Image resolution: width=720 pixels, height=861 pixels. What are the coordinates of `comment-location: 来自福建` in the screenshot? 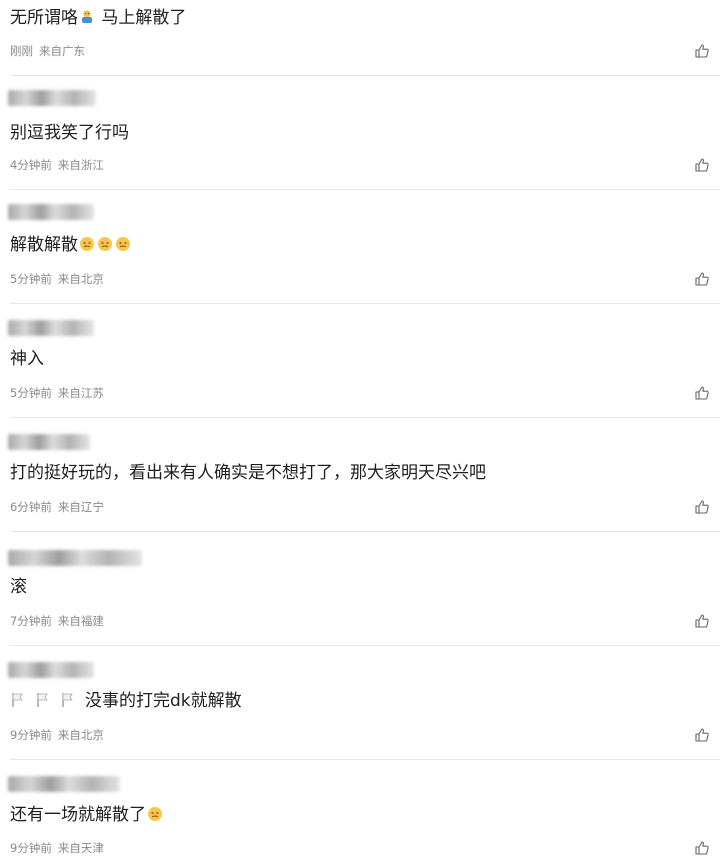 It's located at (80, 621).